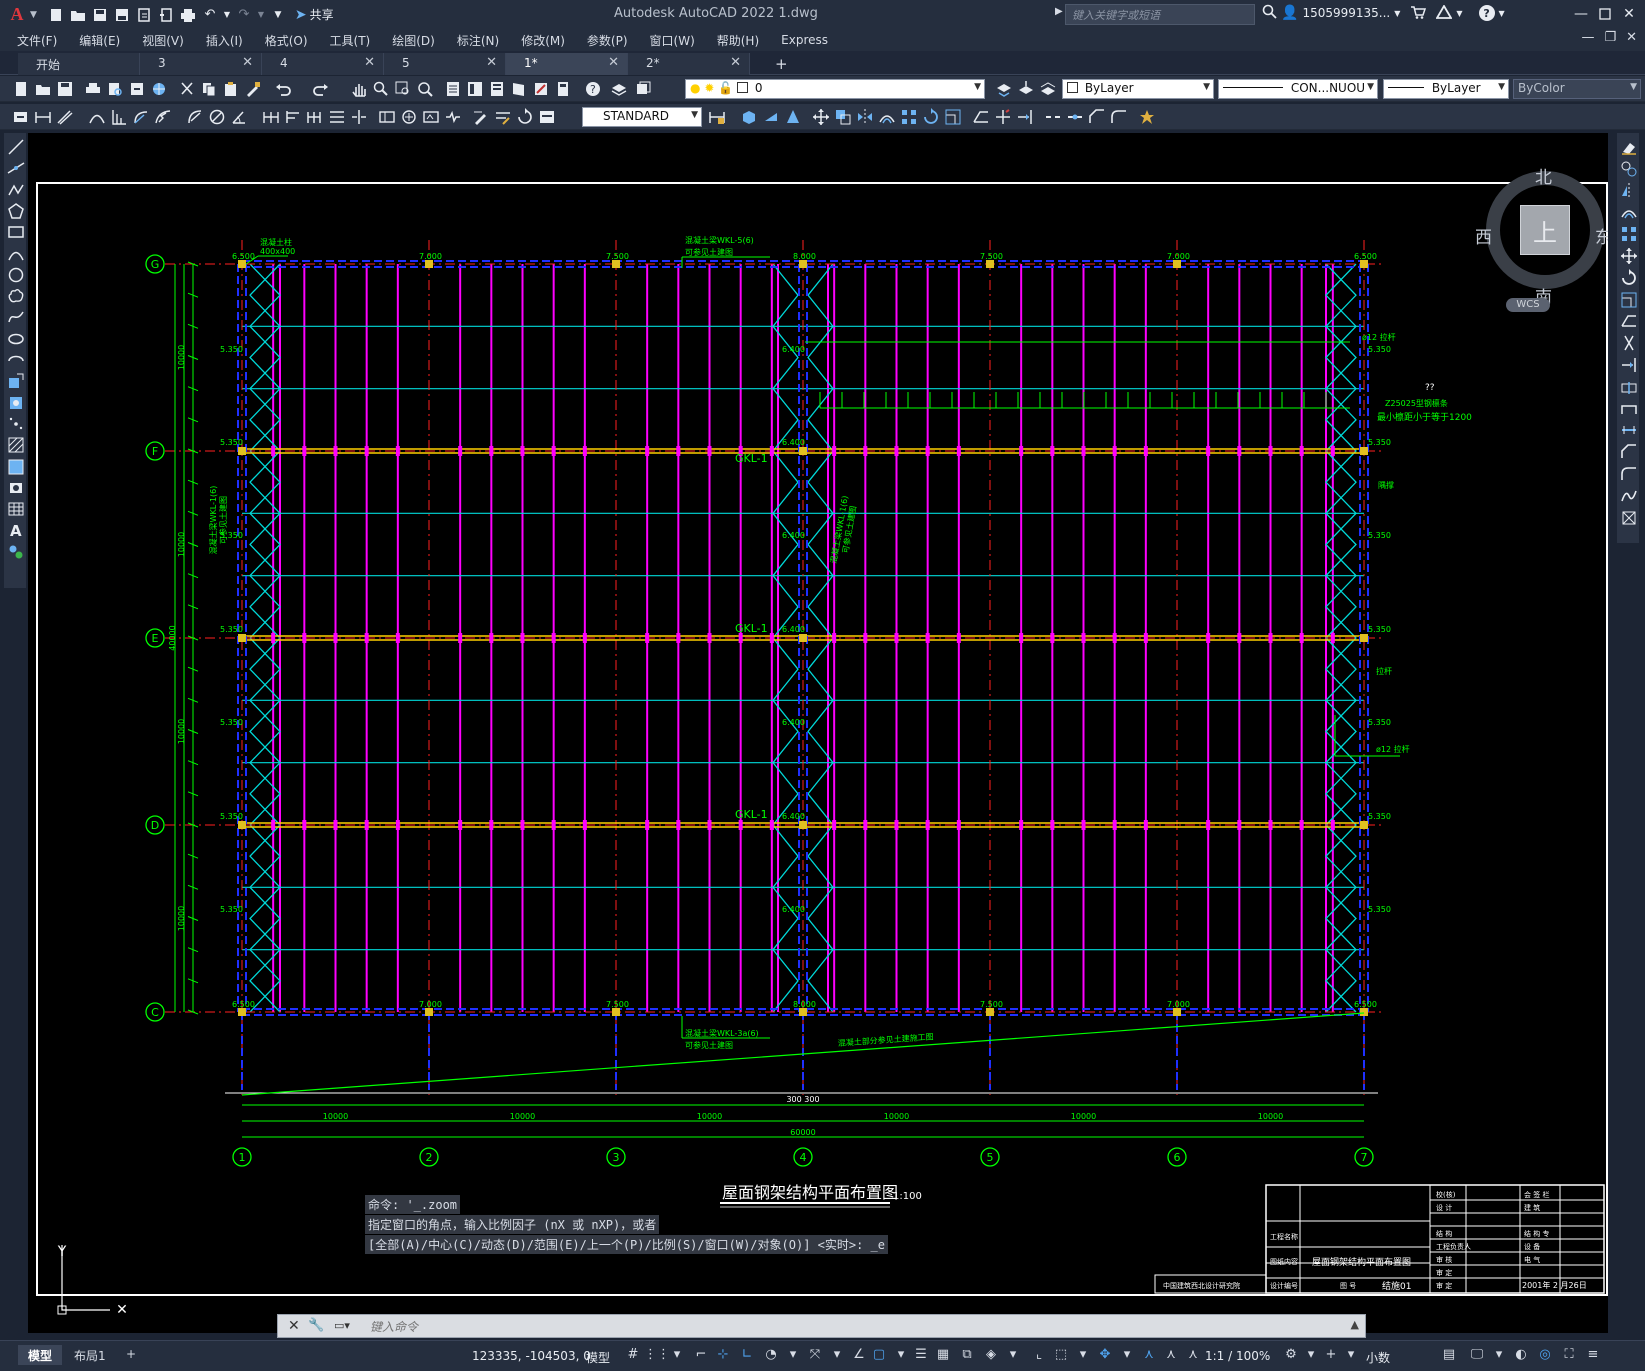  Describe the element at coordinates (1061, 1356) in the screenshot. I see `selection-filter-icon: ⬚` at that location.